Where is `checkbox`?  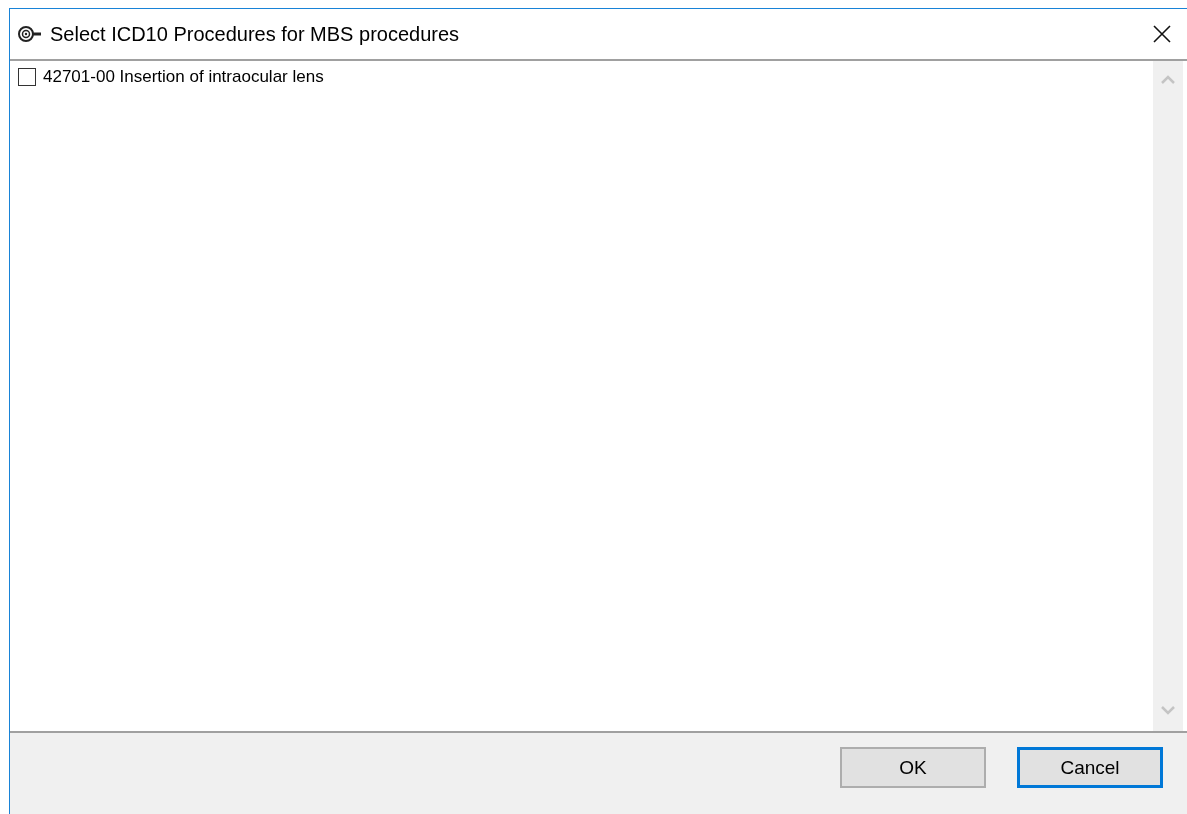
checkbox is located at coordinates (27, 77).